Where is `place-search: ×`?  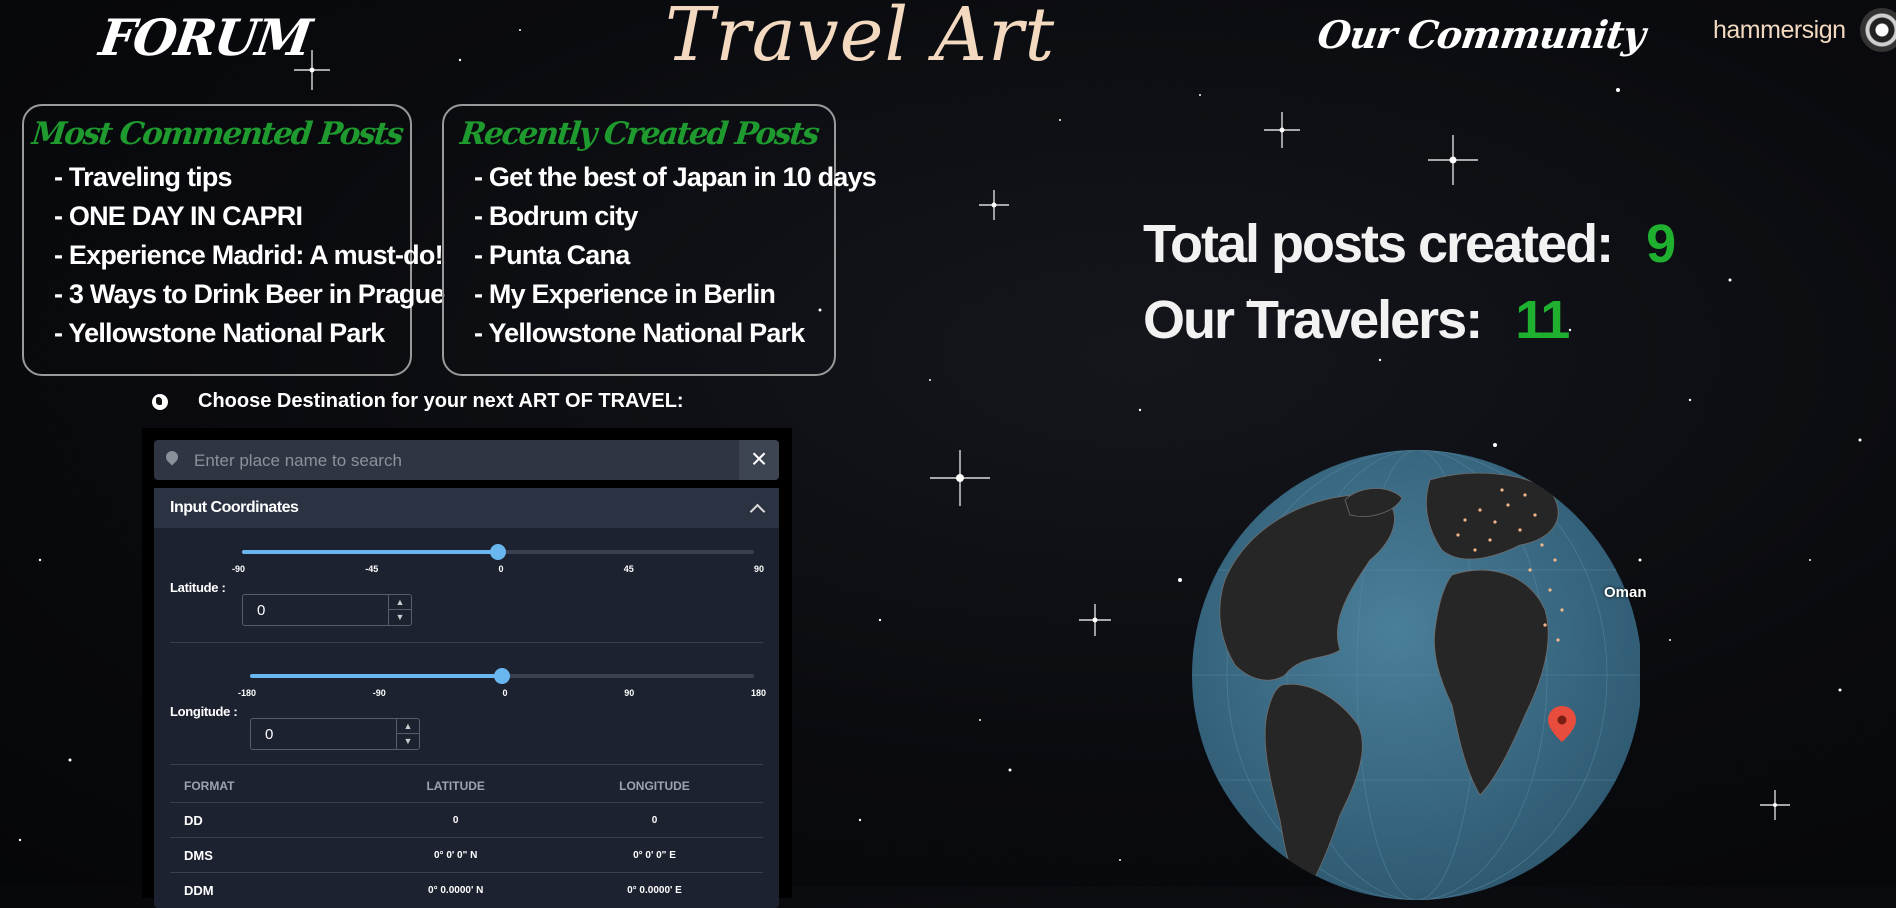
place-search: × is located at coordinates (466, 461).